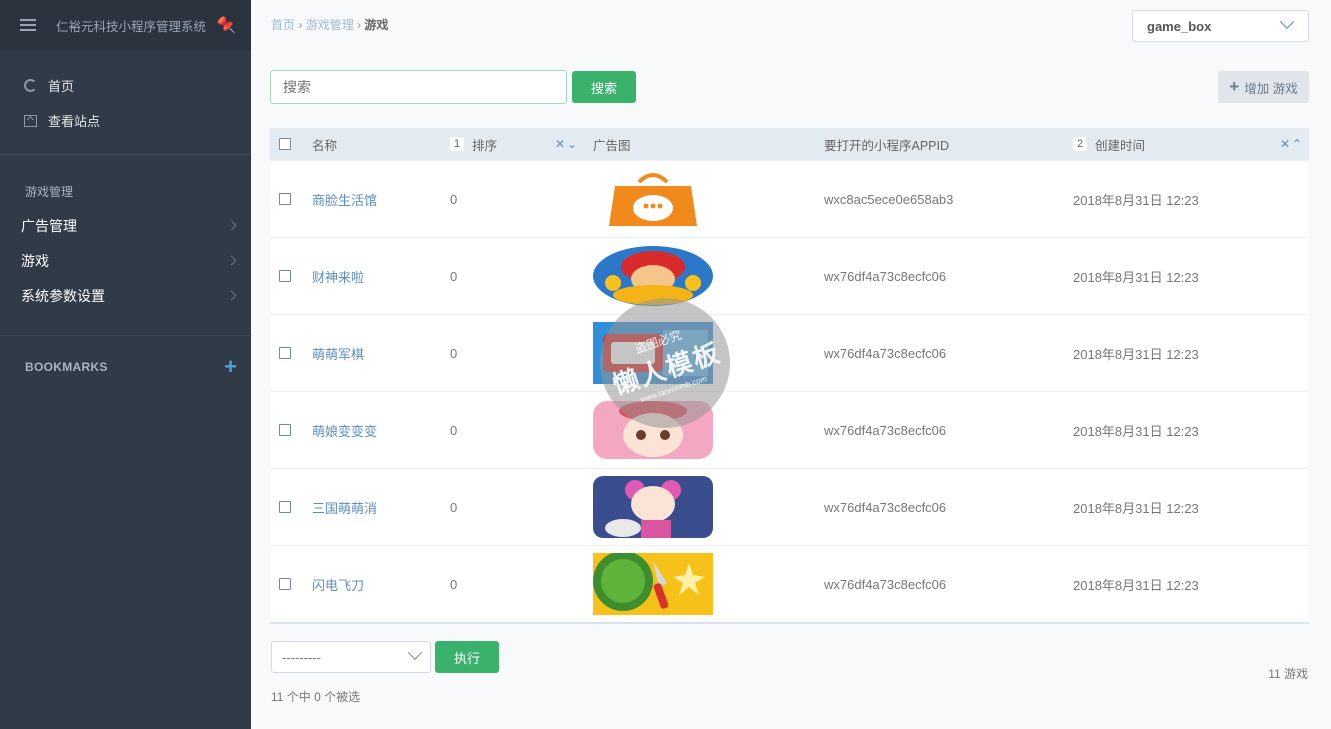 This screenshot has width=1331, height=729. What do you see at coordinates (63, 295) in the screenshot?
I see `sidebar-item-label: 系统参数设置` at bounding box center [63, 295].